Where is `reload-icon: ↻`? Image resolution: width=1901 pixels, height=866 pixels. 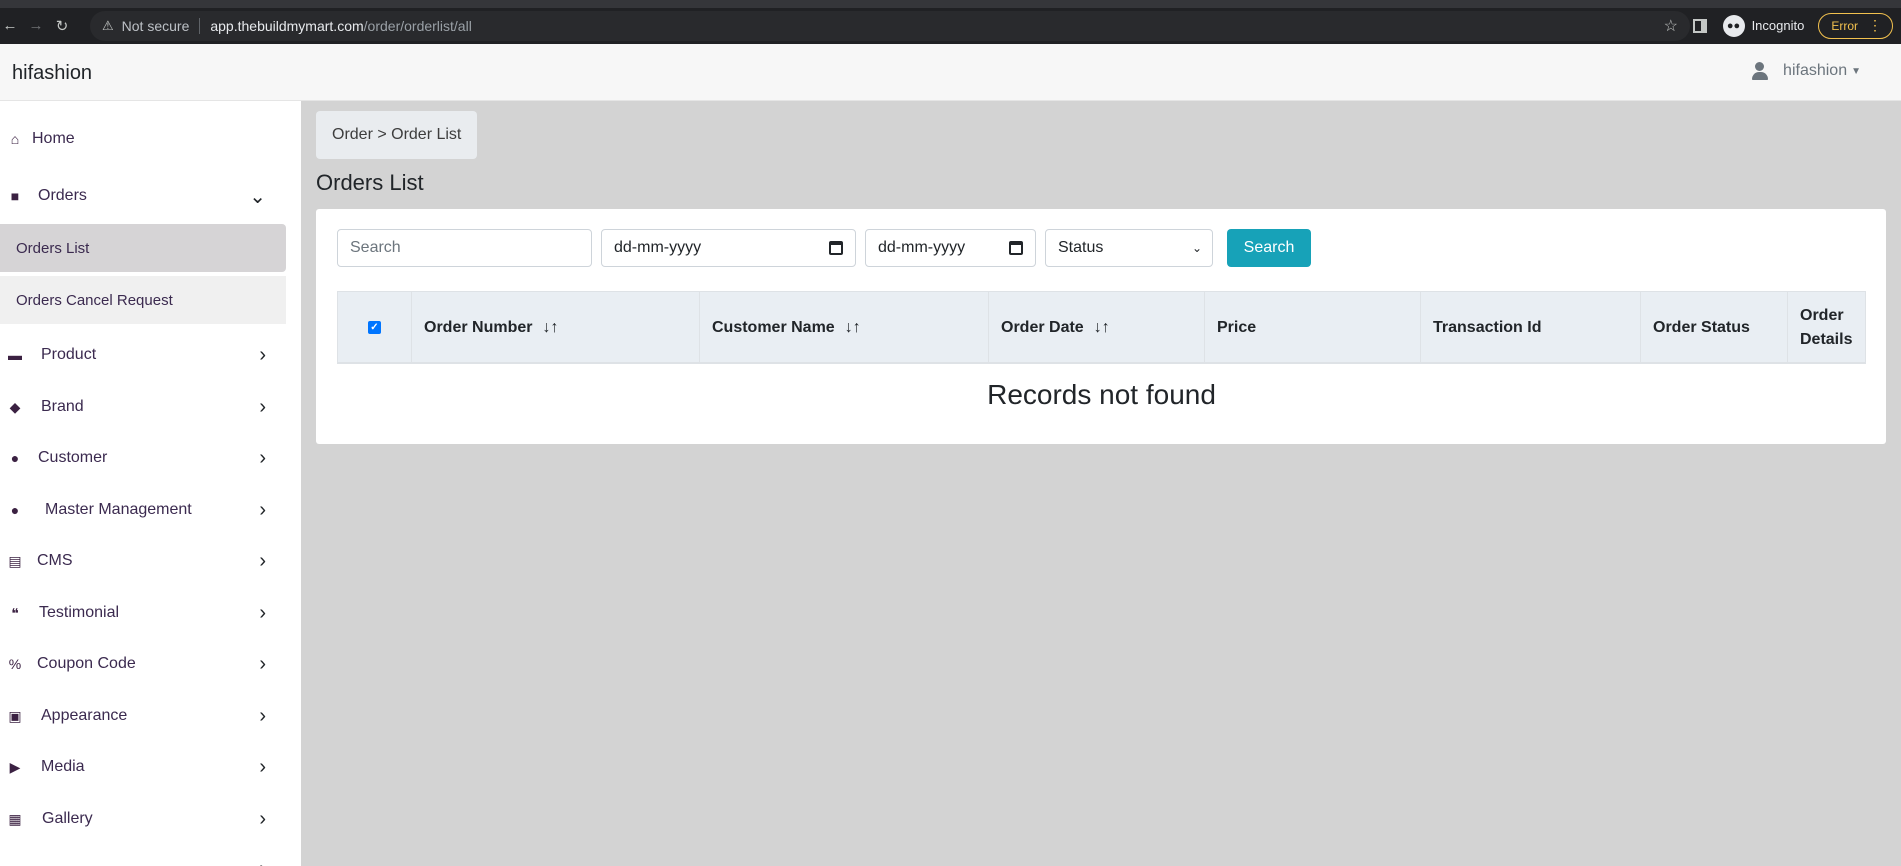
reload-icon: ↻ is located at coordinates (62, 26).